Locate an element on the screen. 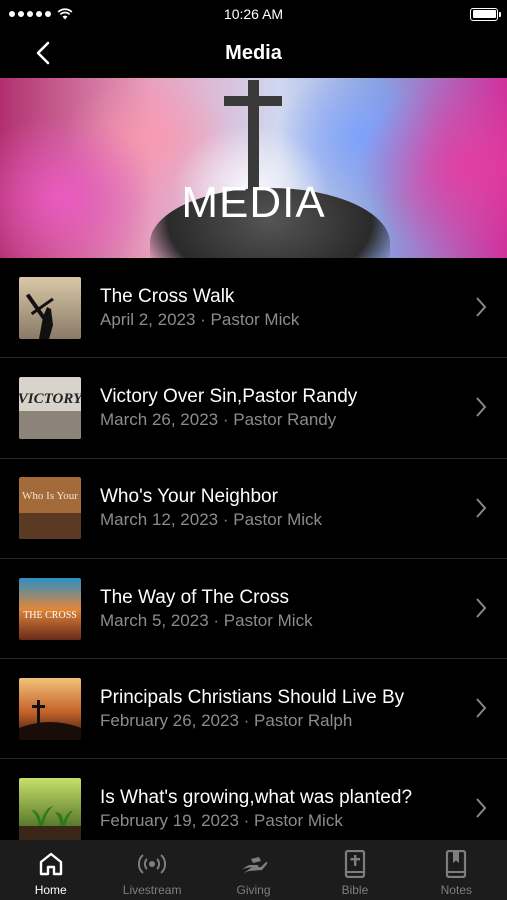 This screenshot has height=900, width=507. back-button is located at coordinates (43, 53).